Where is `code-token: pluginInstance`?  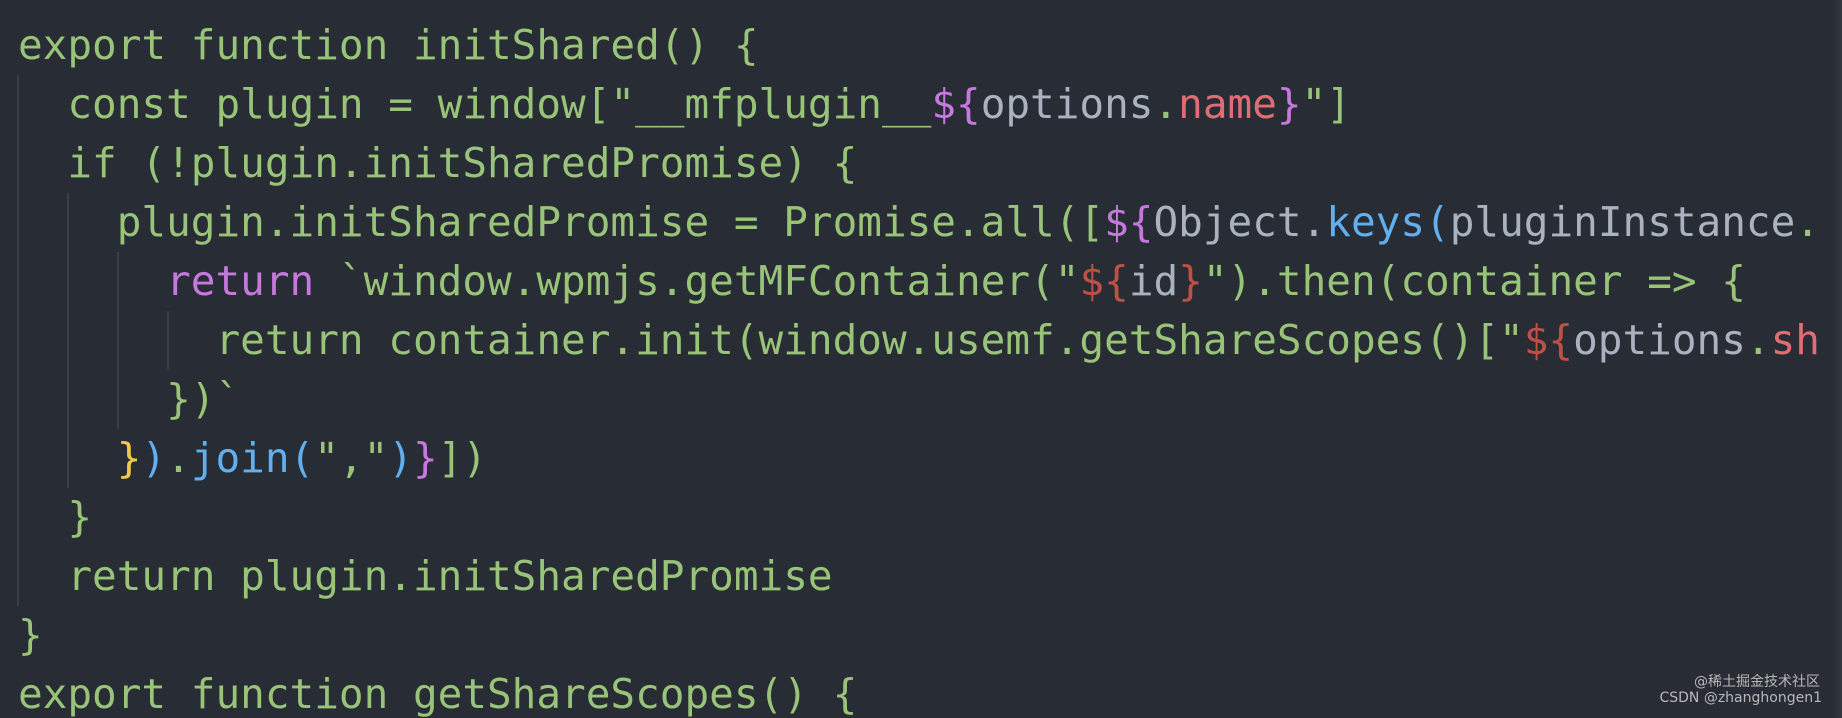 code-token: pluginInstance is located at coordinates (1622, 221).